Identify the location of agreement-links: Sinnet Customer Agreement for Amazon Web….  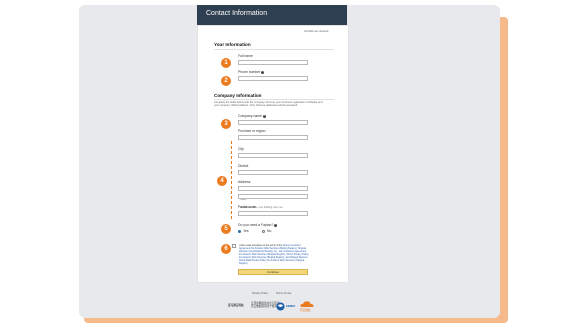
(274, 254).